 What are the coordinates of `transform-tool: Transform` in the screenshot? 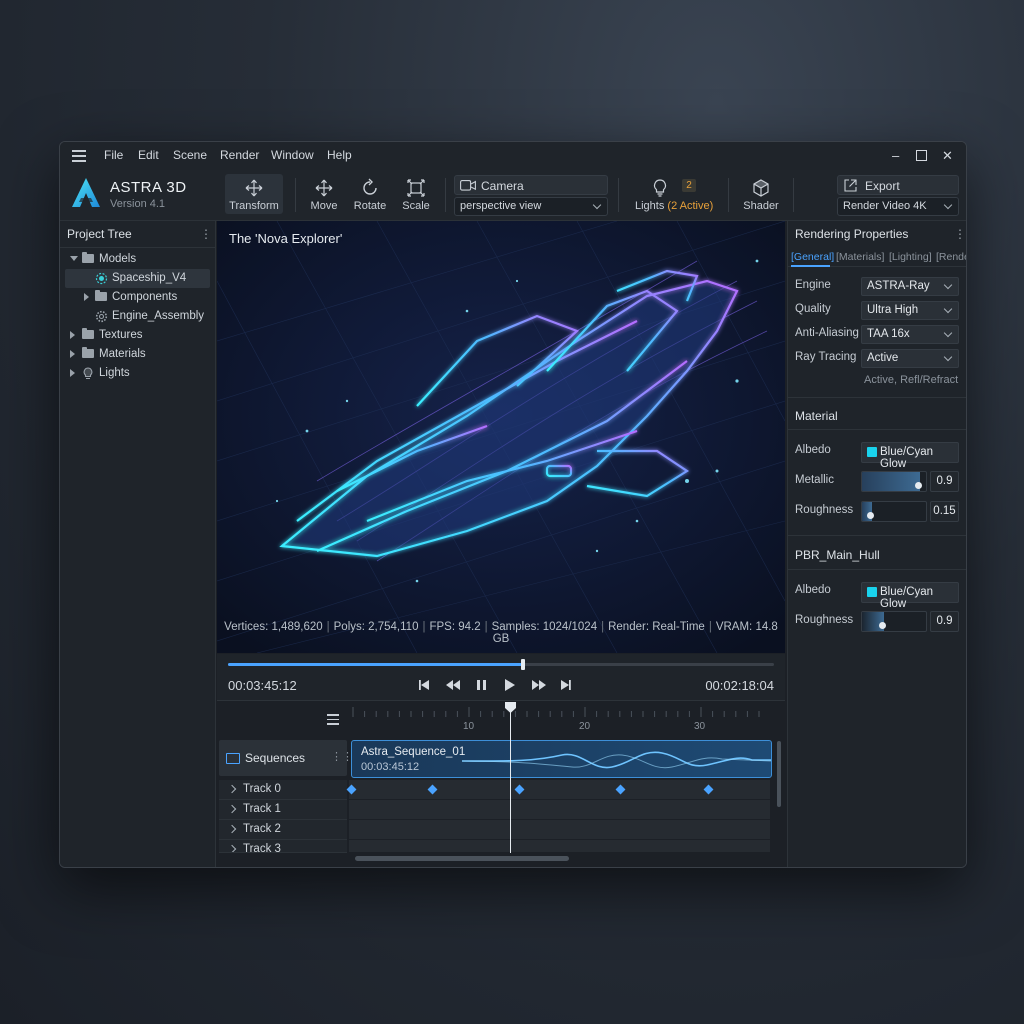 It's located at (254, 194).